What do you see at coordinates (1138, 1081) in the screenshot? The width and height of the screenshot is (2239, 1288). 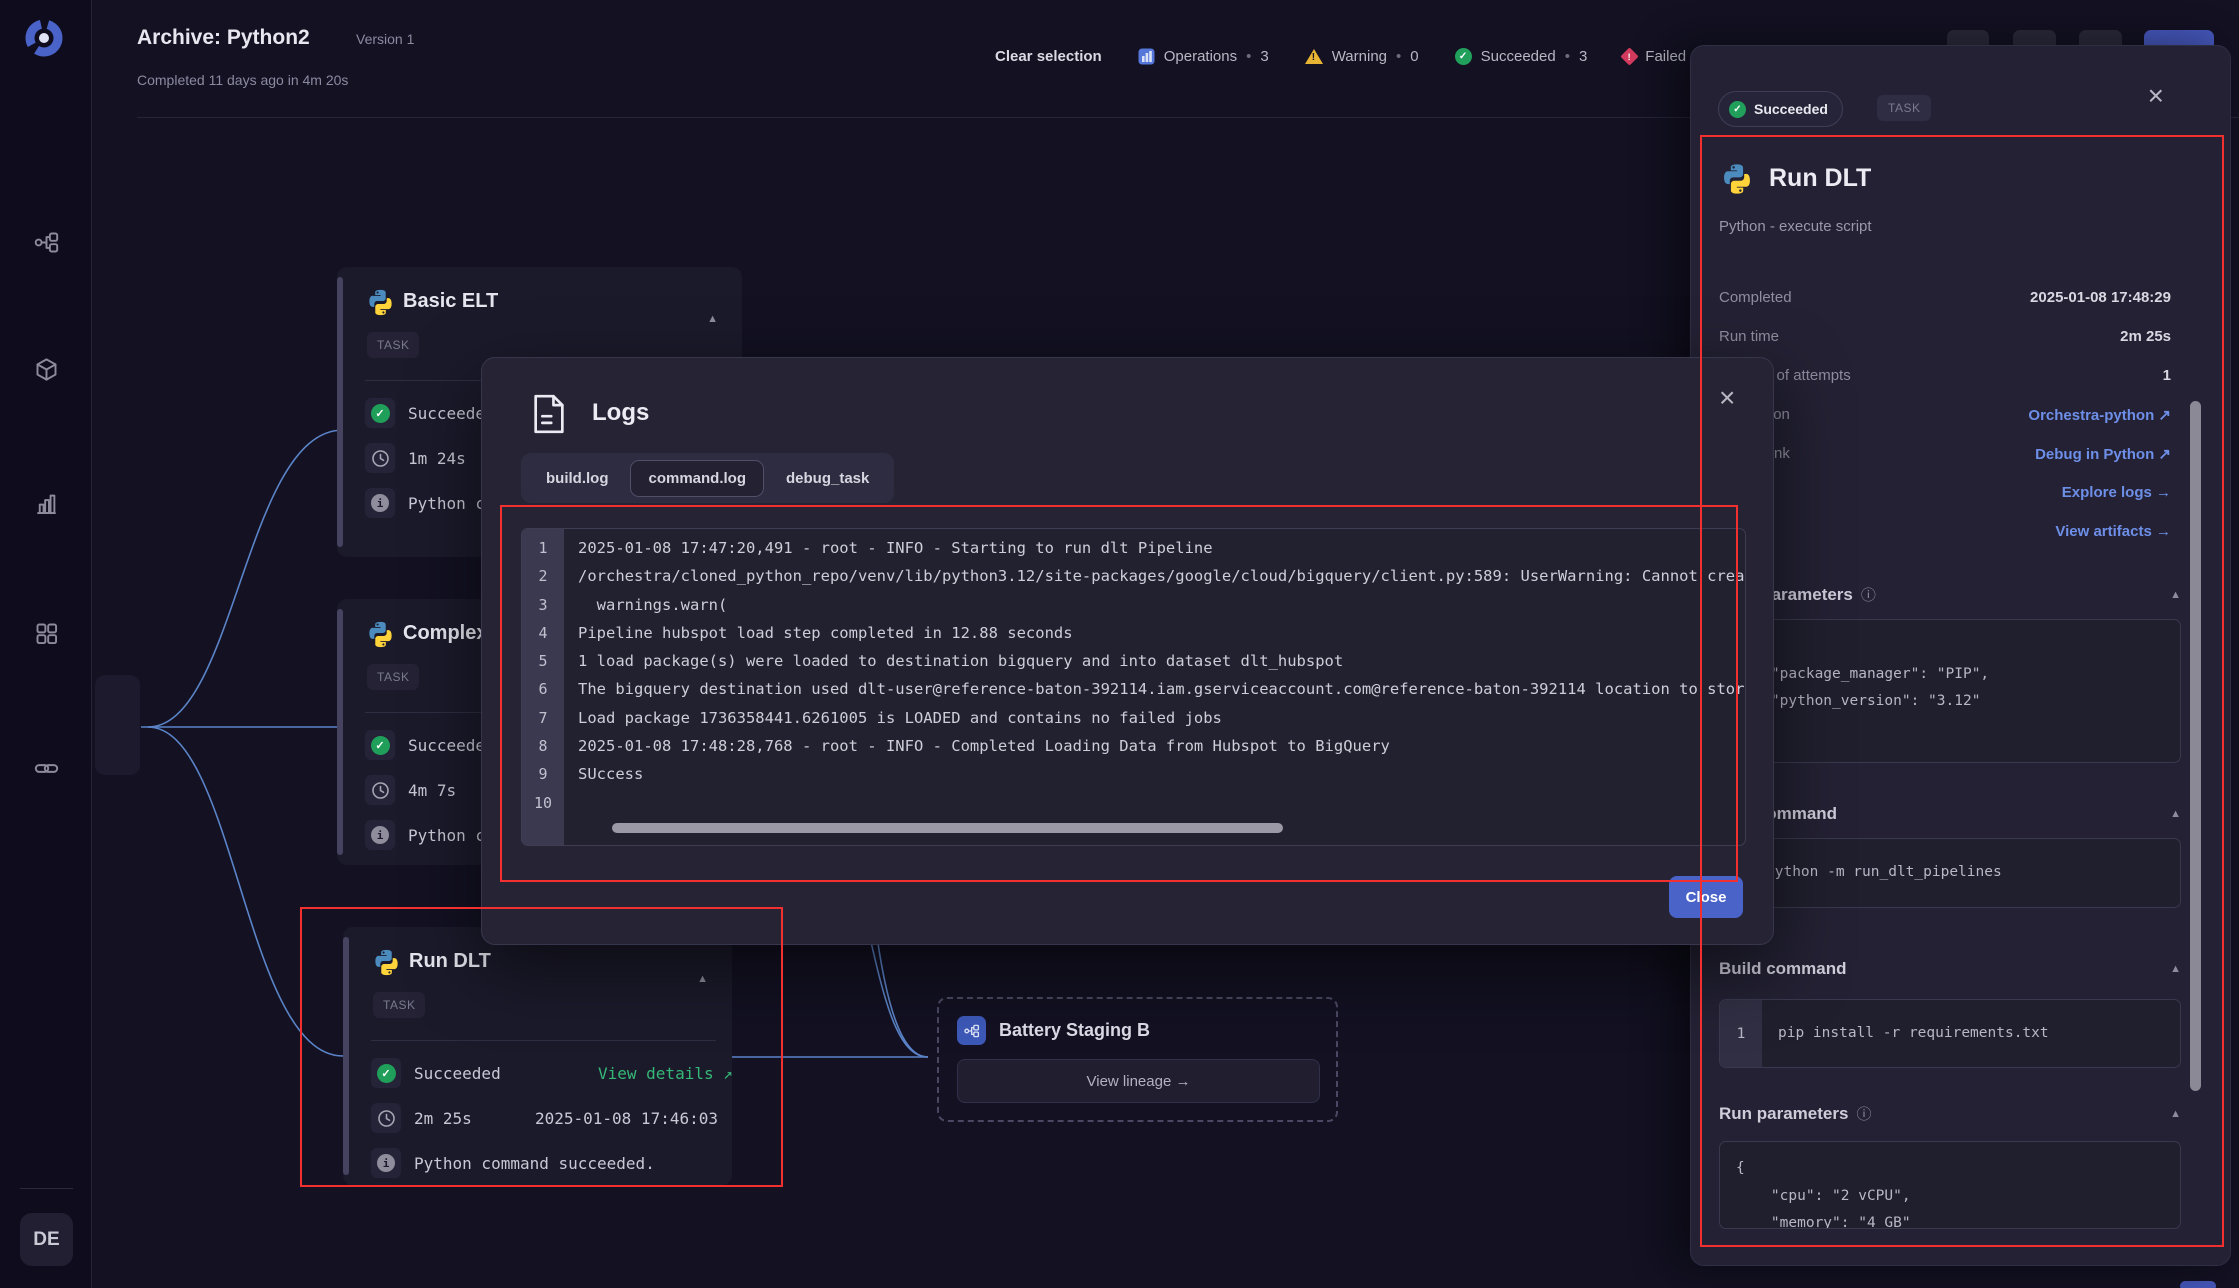 I see `view-lineage-button: View lineage →` at bounding box center [1138, 1081].